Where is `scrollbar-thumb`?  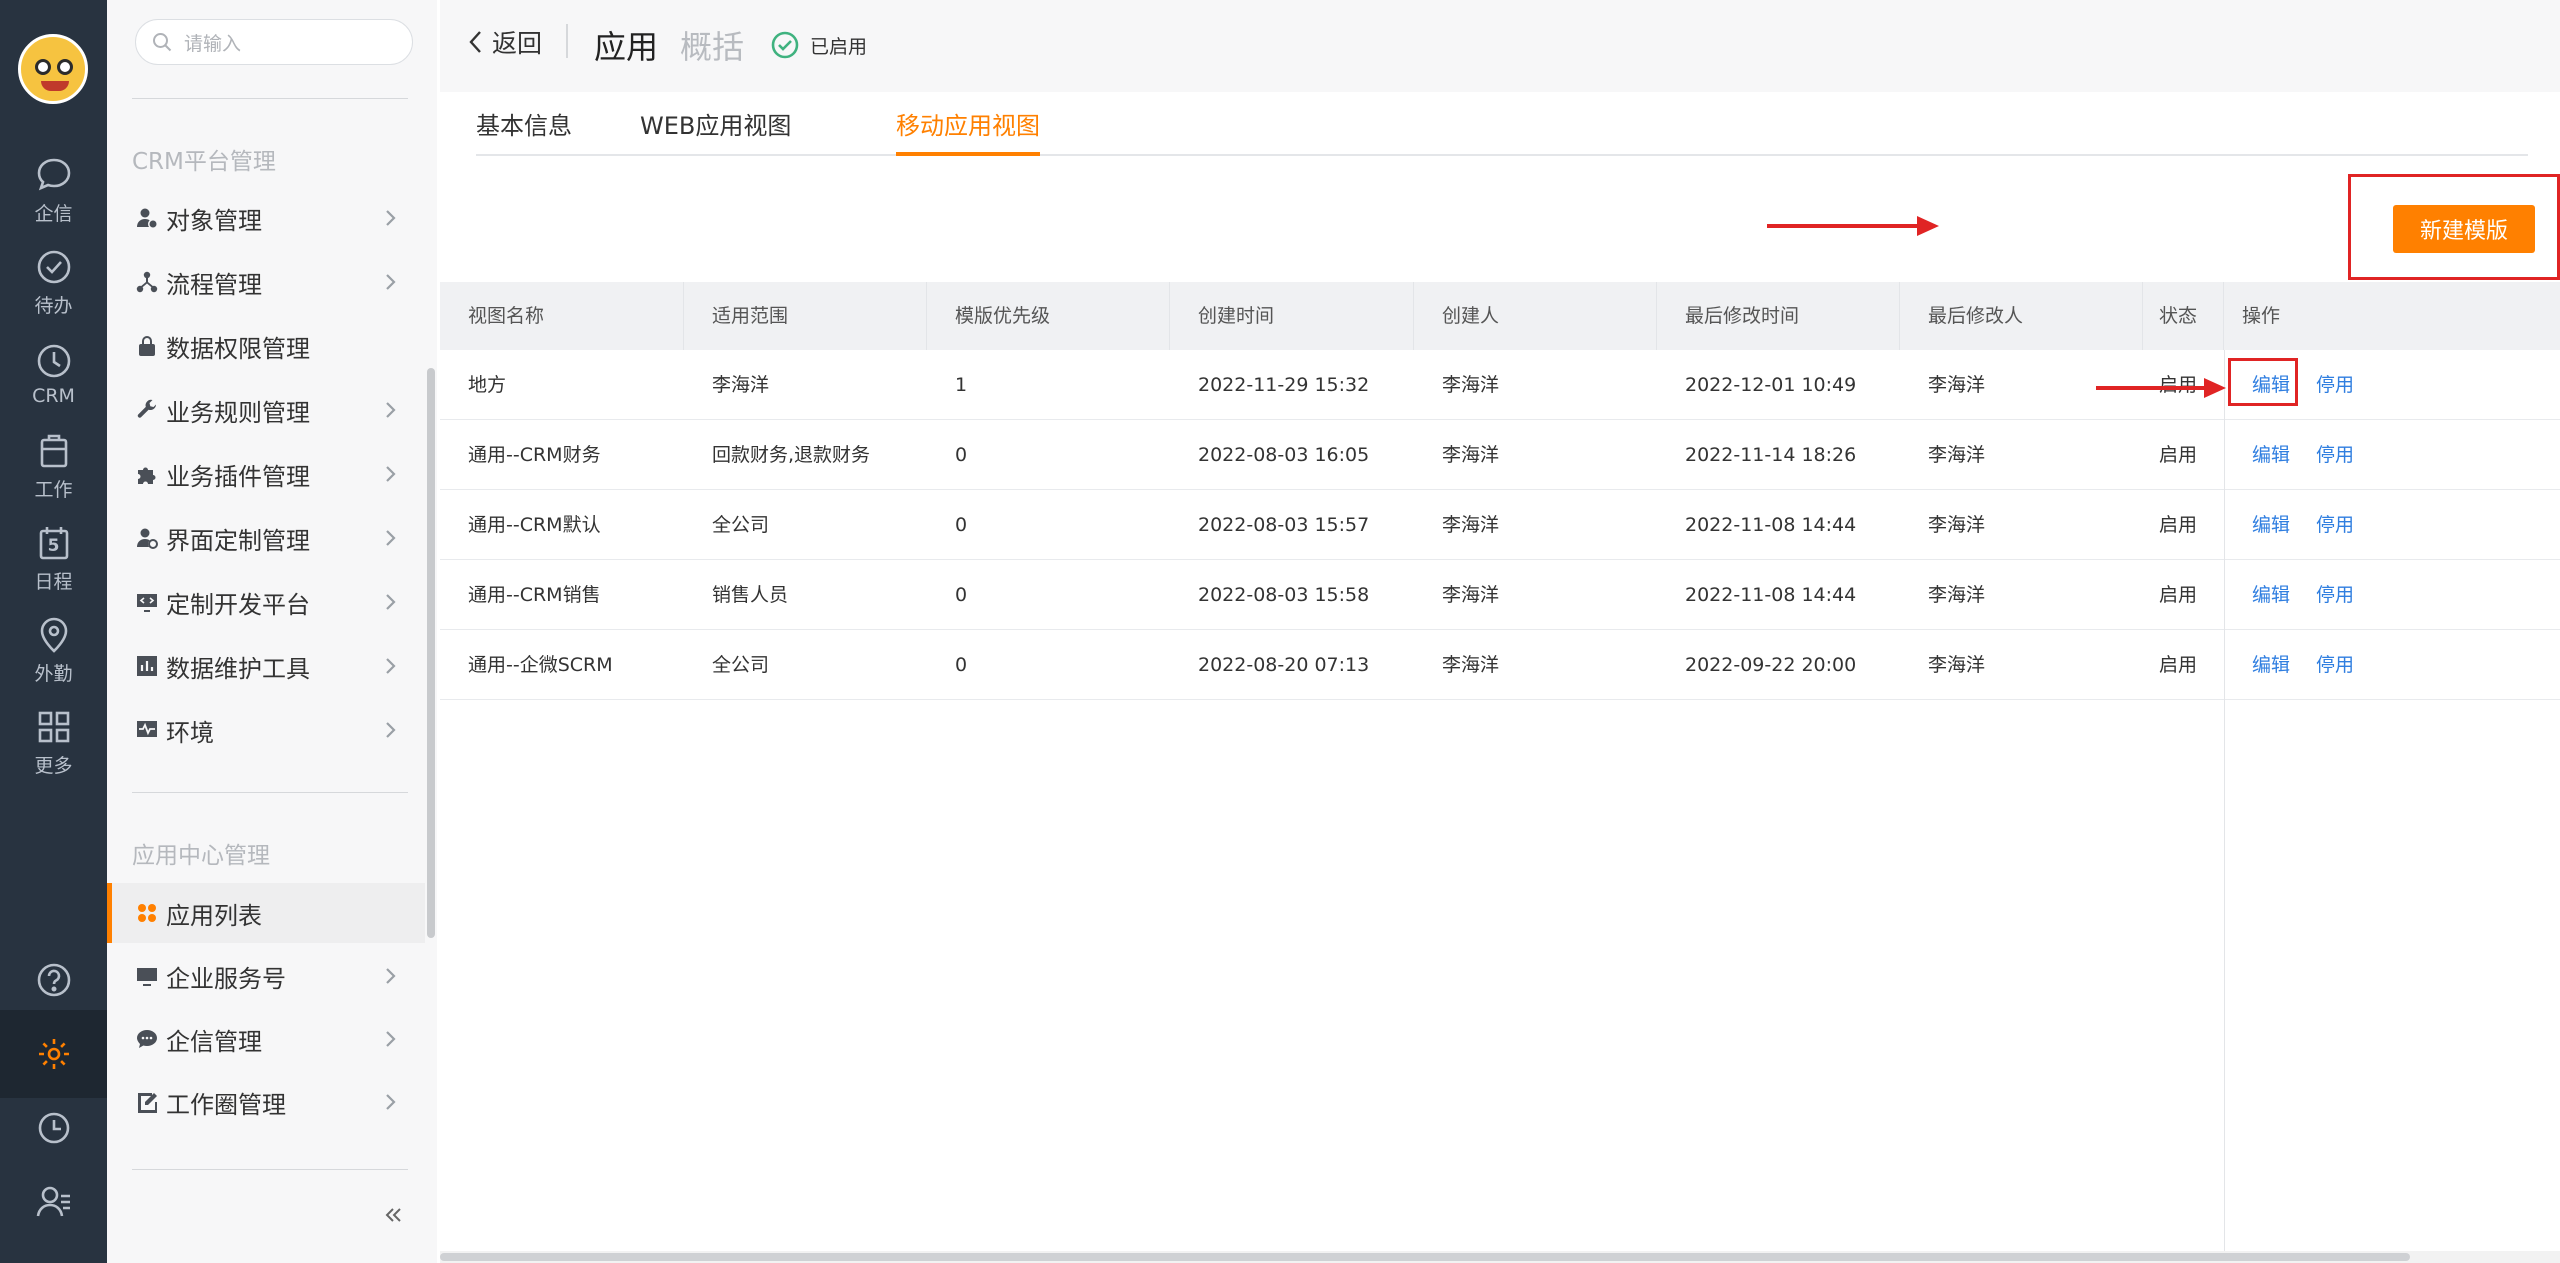
scrollbar-thumb is located at coordinates (1425, 1257).